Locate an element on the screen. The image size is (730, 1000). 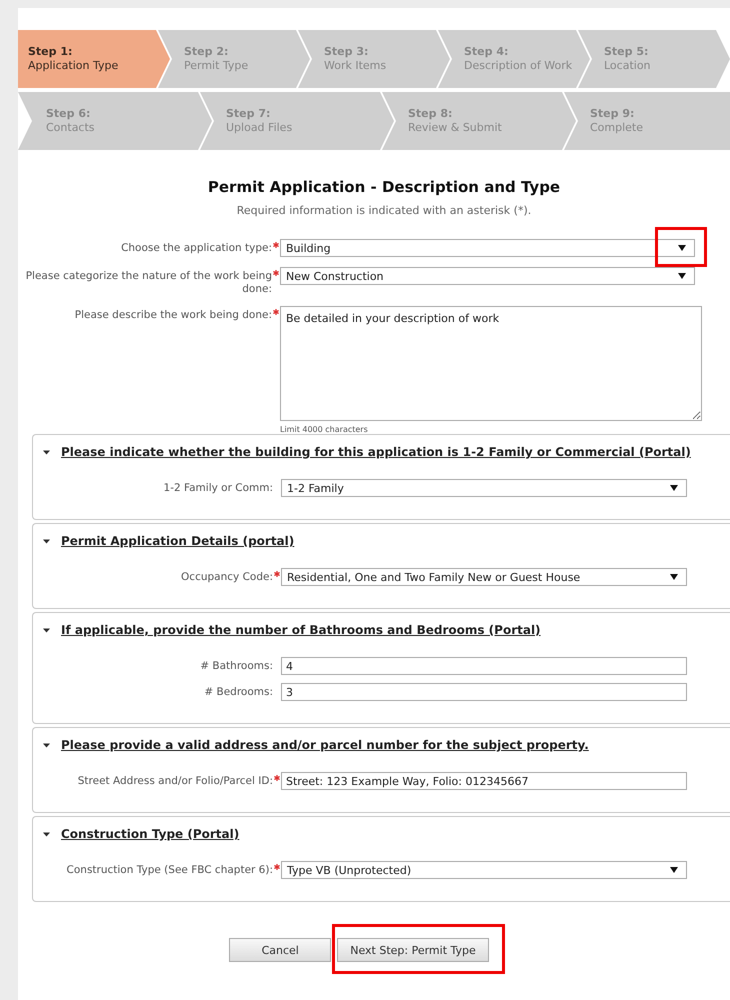
character-limit-hint: Limit 4000 characters is located at coordinates (324, 429).